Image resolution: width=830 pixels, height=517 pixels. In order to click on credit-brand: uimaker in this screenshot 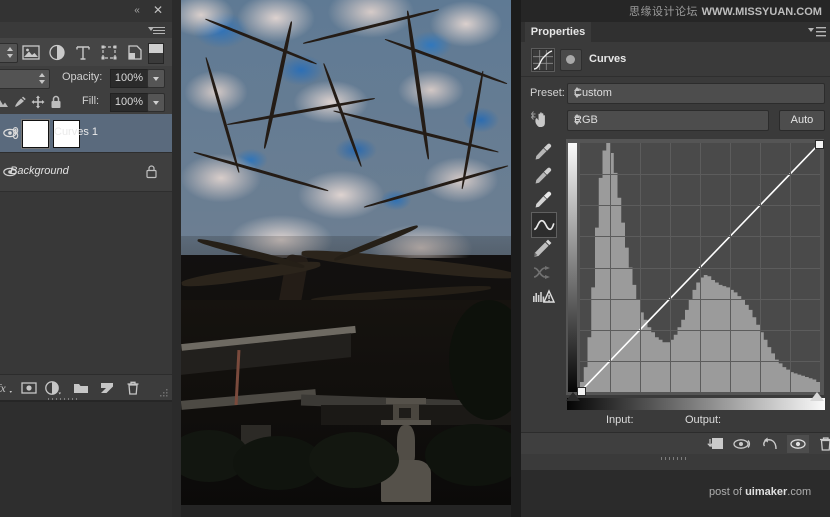, I will do `click(766, 492)`.